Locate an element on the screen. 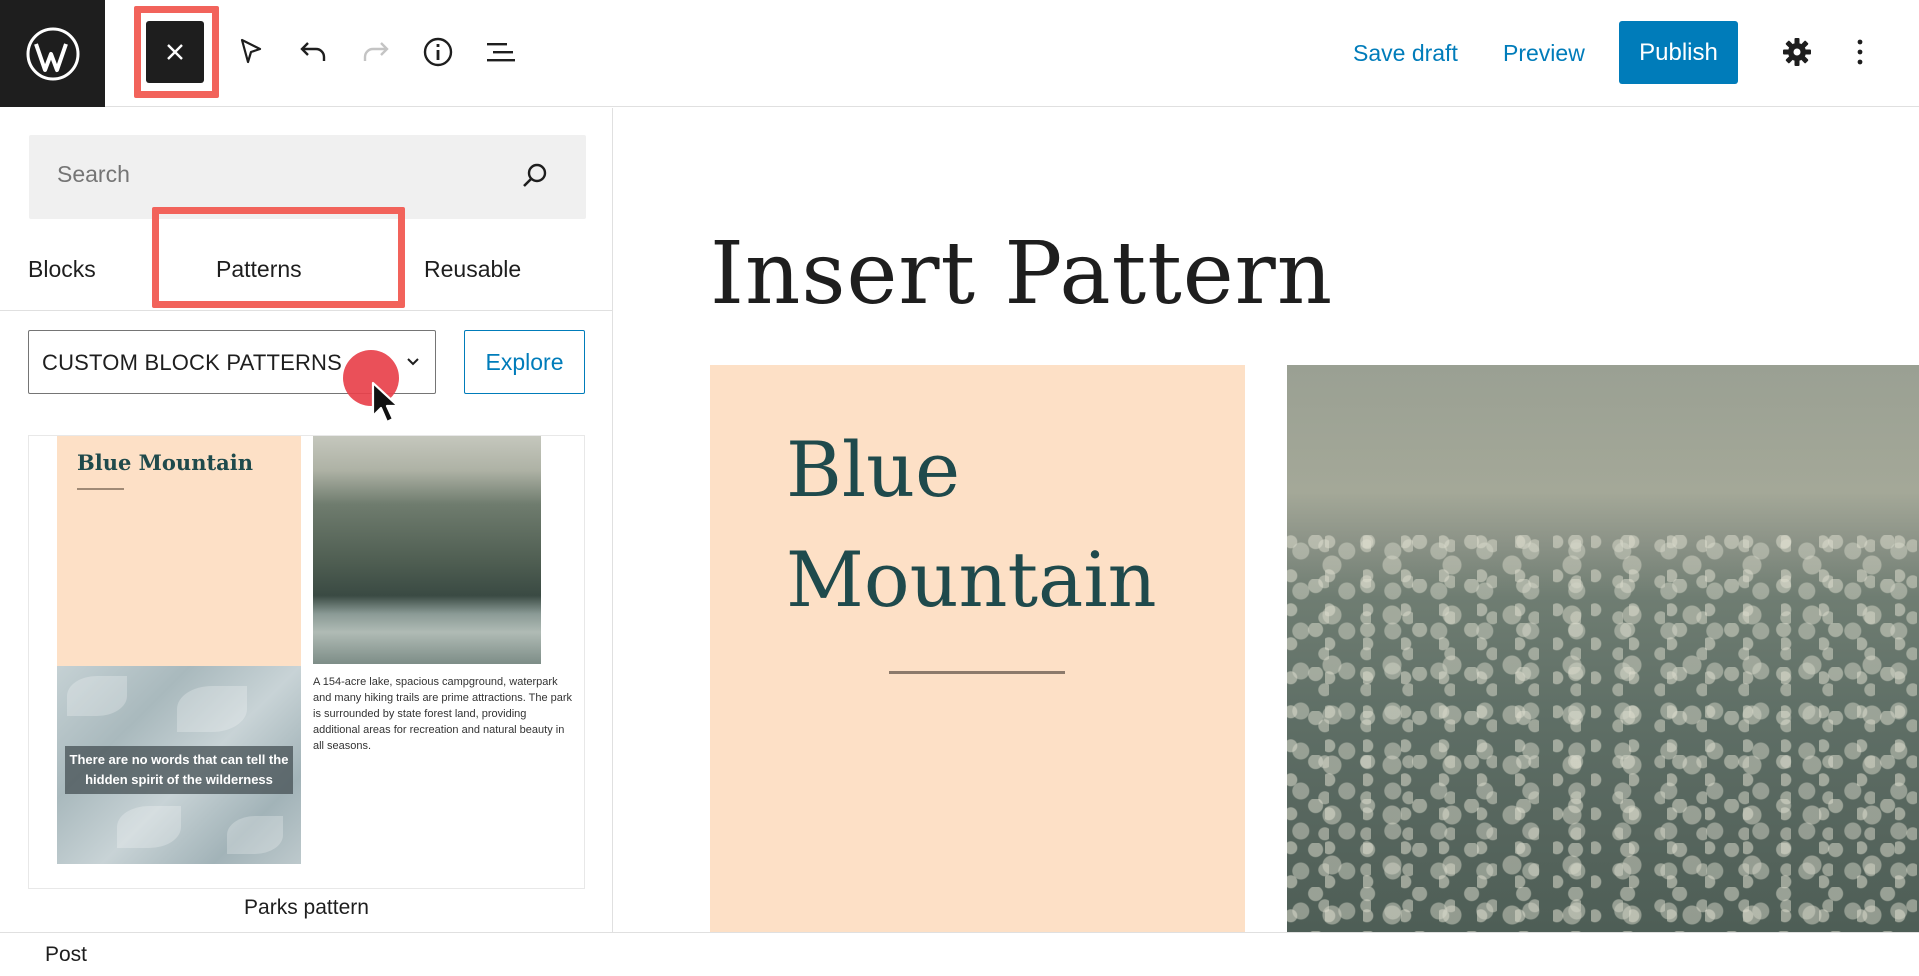 The image size is (1919, 976). wordpress-logo-icon is located at coordinates (52, 53).